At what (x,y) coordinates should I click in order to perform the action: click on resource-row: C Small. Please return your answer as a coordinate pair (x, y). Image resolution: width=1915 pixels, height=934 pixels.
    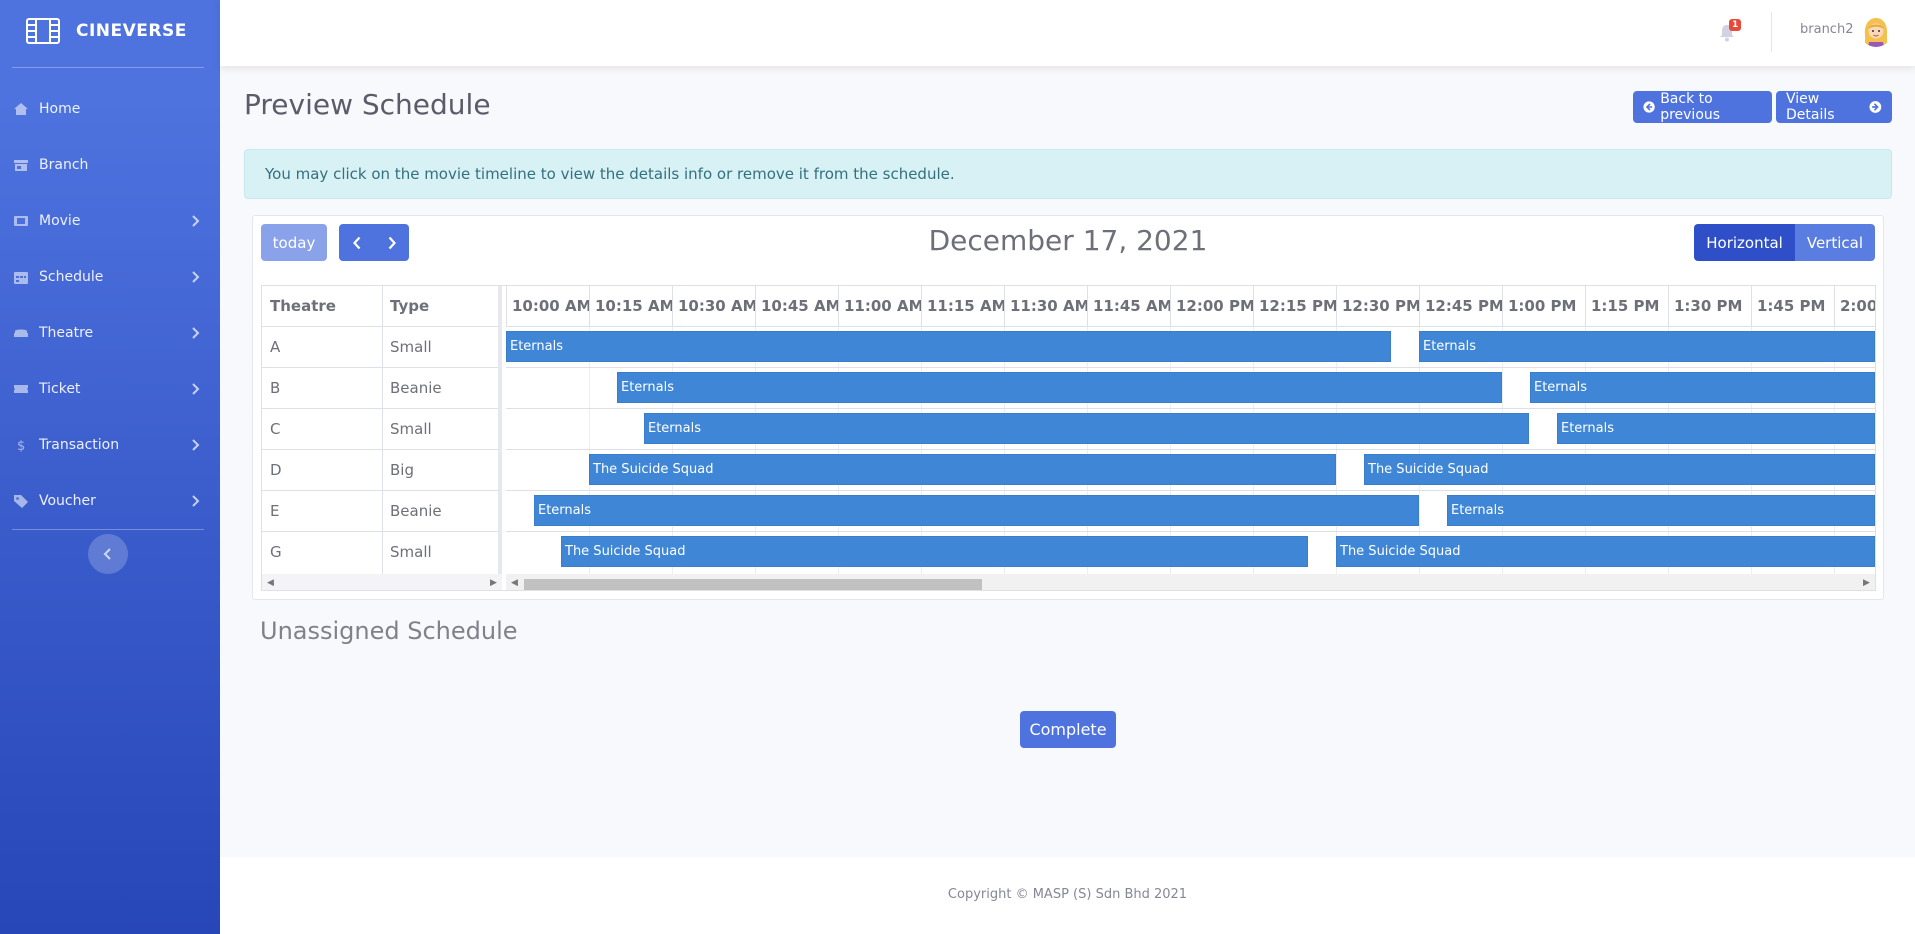
    Looking at the image, I should click on (380, 428).